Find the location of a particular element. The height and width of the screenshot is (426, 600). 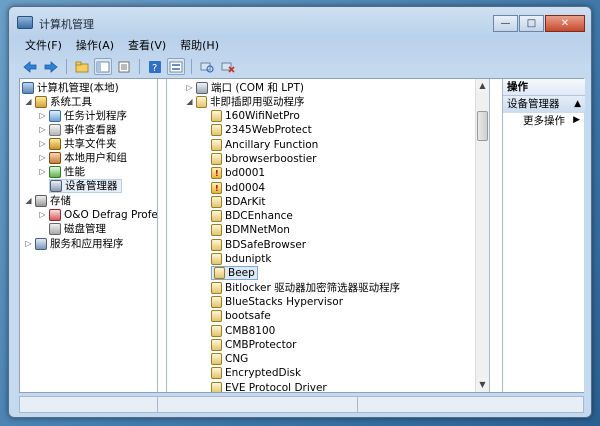

driver-item: Ancillary Function is located at coordinates (264, 145).